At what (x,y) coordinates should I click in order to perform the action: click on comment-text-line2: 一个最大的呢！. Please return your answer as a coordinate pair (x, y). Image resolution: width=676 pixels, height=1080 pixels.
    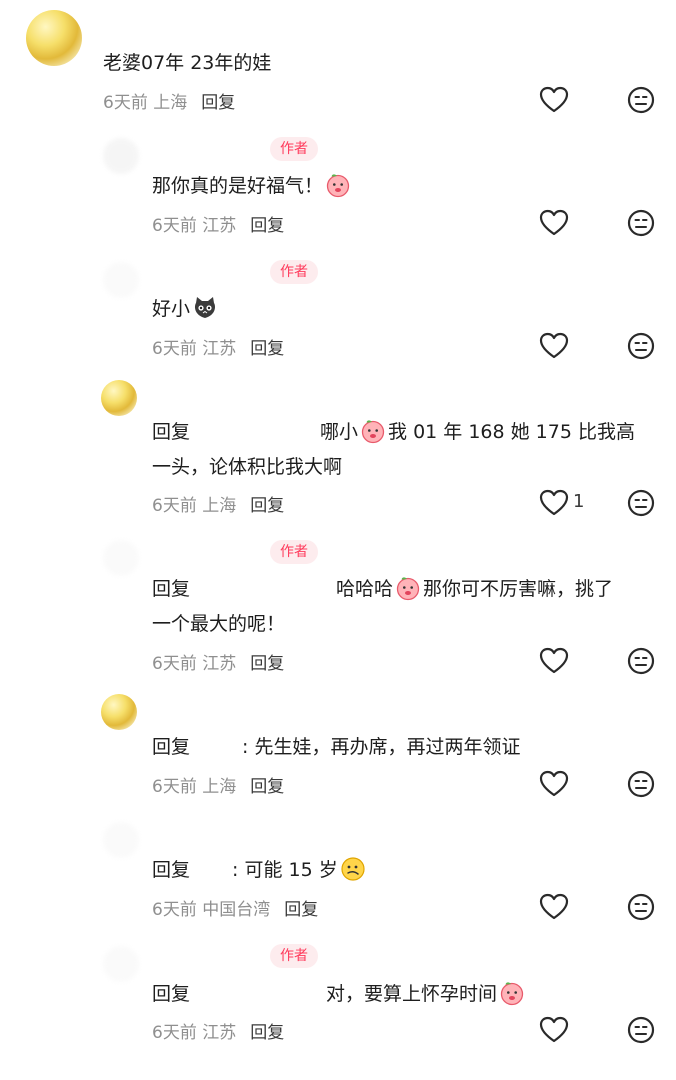
    Looking at the image, I should click on (219, 624).